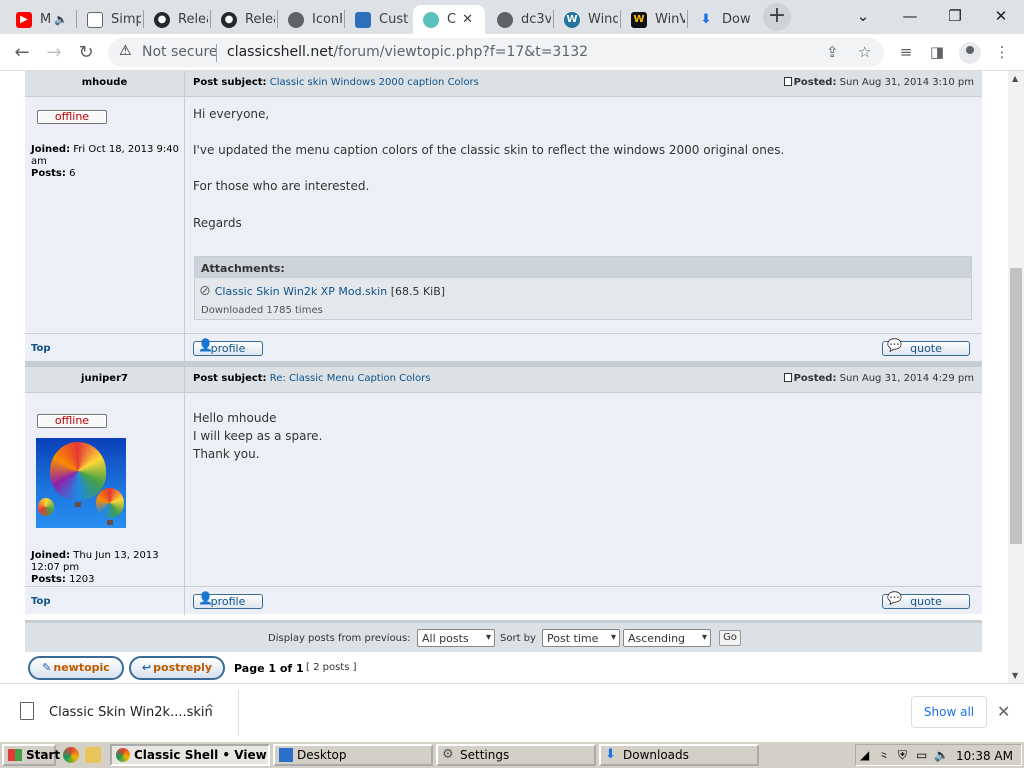 This screenshot has width=1024, height=768. I want to click on taskbar-item-desktop: Desktop, so click(353, 755).